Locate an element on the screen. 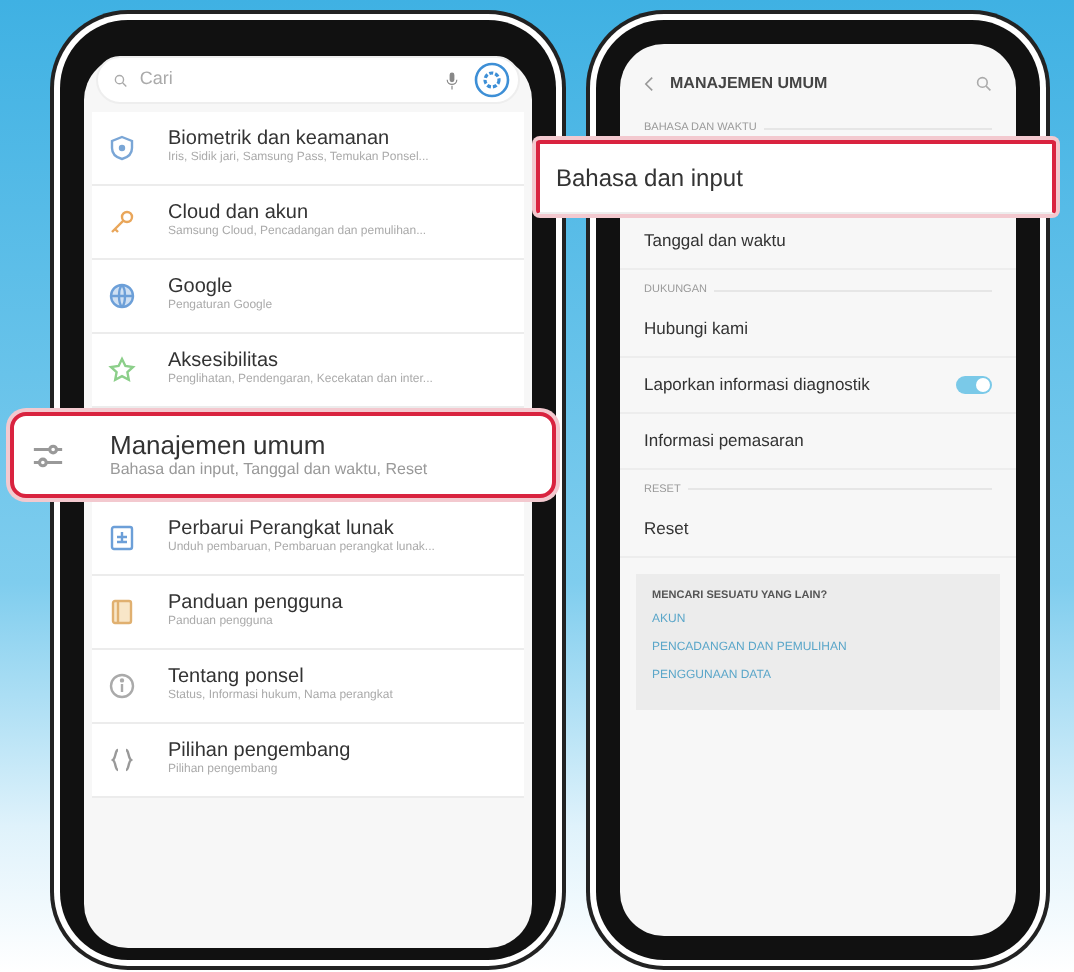  toggle-switch is located at coordinates (974, 384).